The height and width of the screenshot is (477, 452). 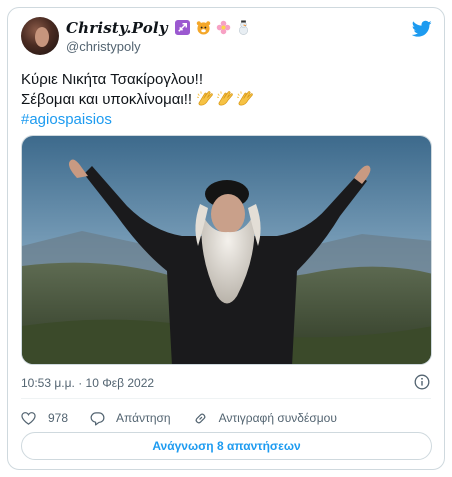 What do you see at coordinates (103, 46) in the screenshot?
I see `author-handle: @christypoly` at bounding box center [103, 46].